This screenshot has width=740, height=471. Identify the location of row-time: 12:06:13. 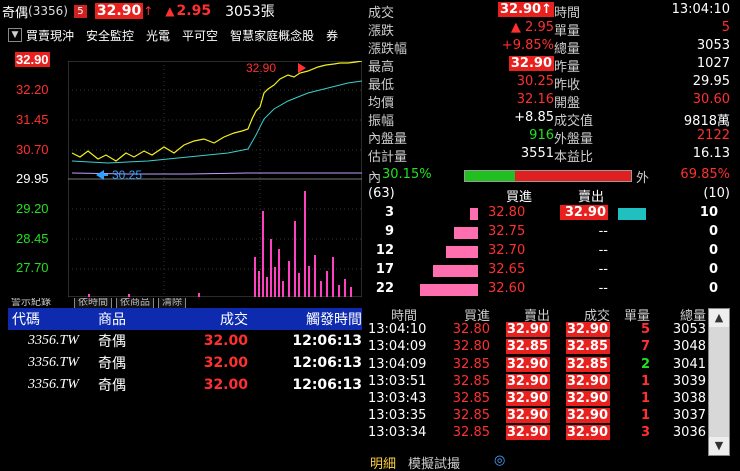
(327, 341).